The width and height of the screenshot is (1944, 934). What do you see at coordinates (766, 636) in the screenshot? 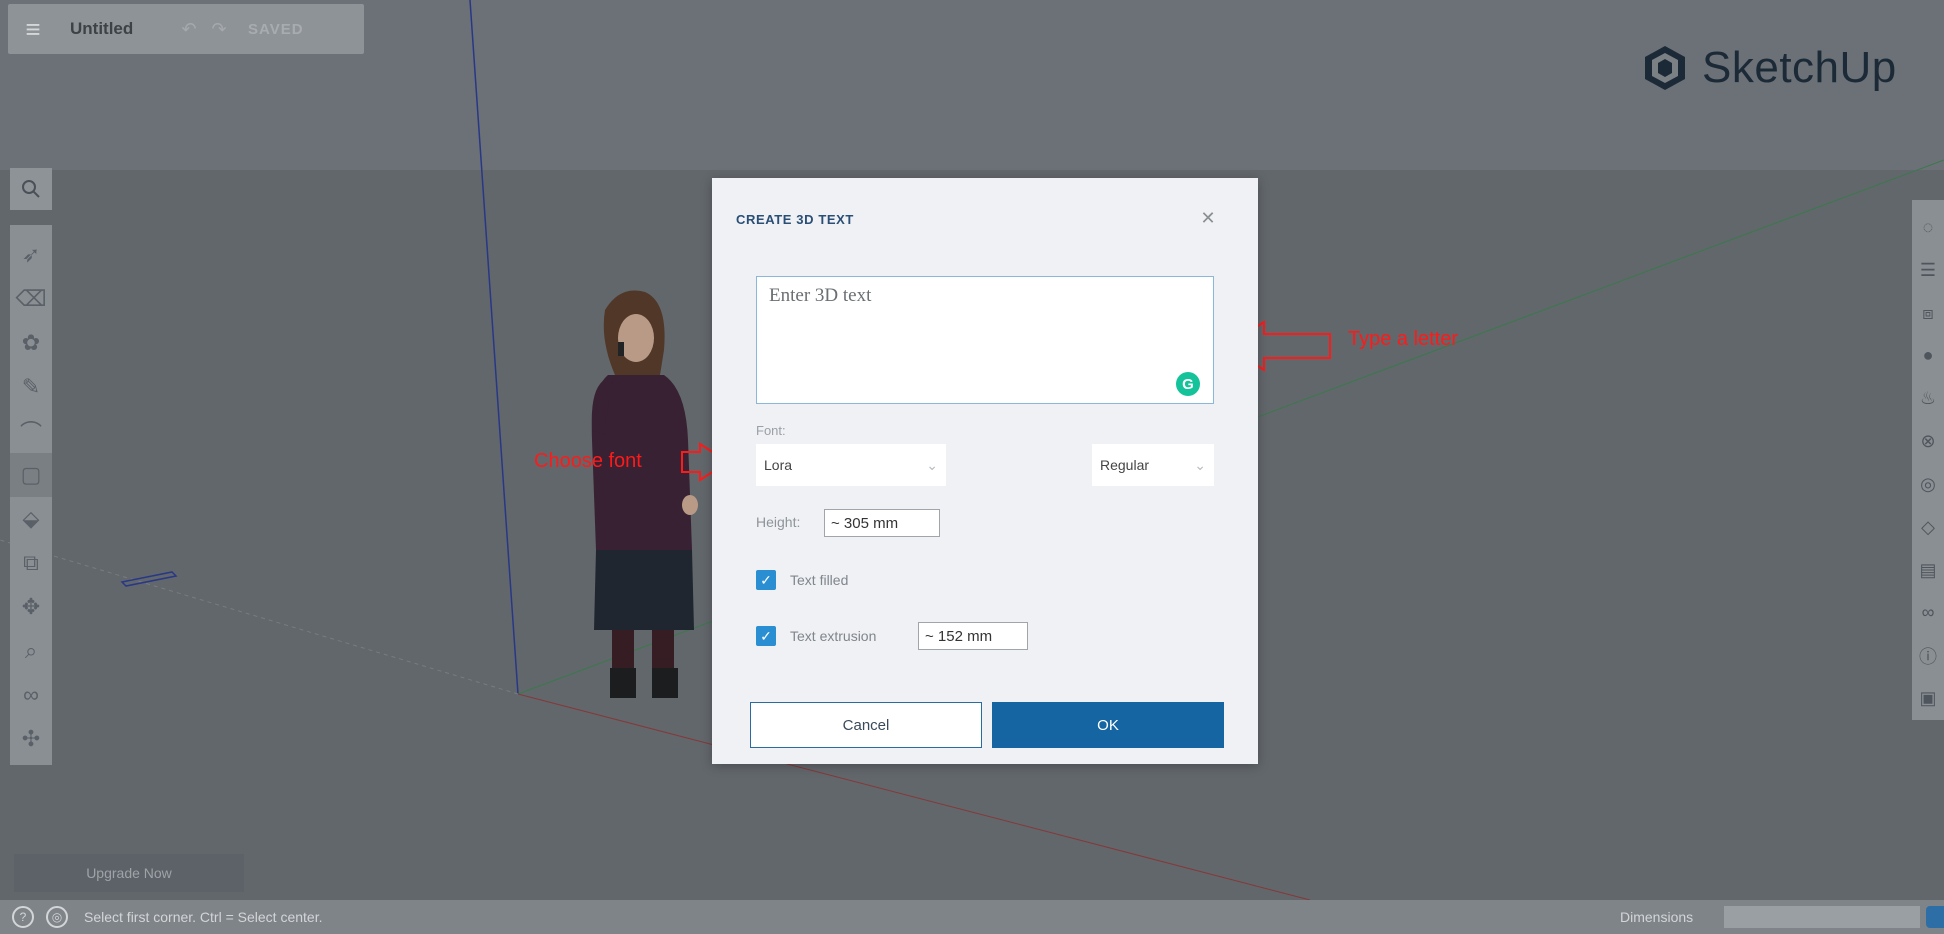
I see `text-extrusion-checkbox: ✓` at bounding box center [766, 636].